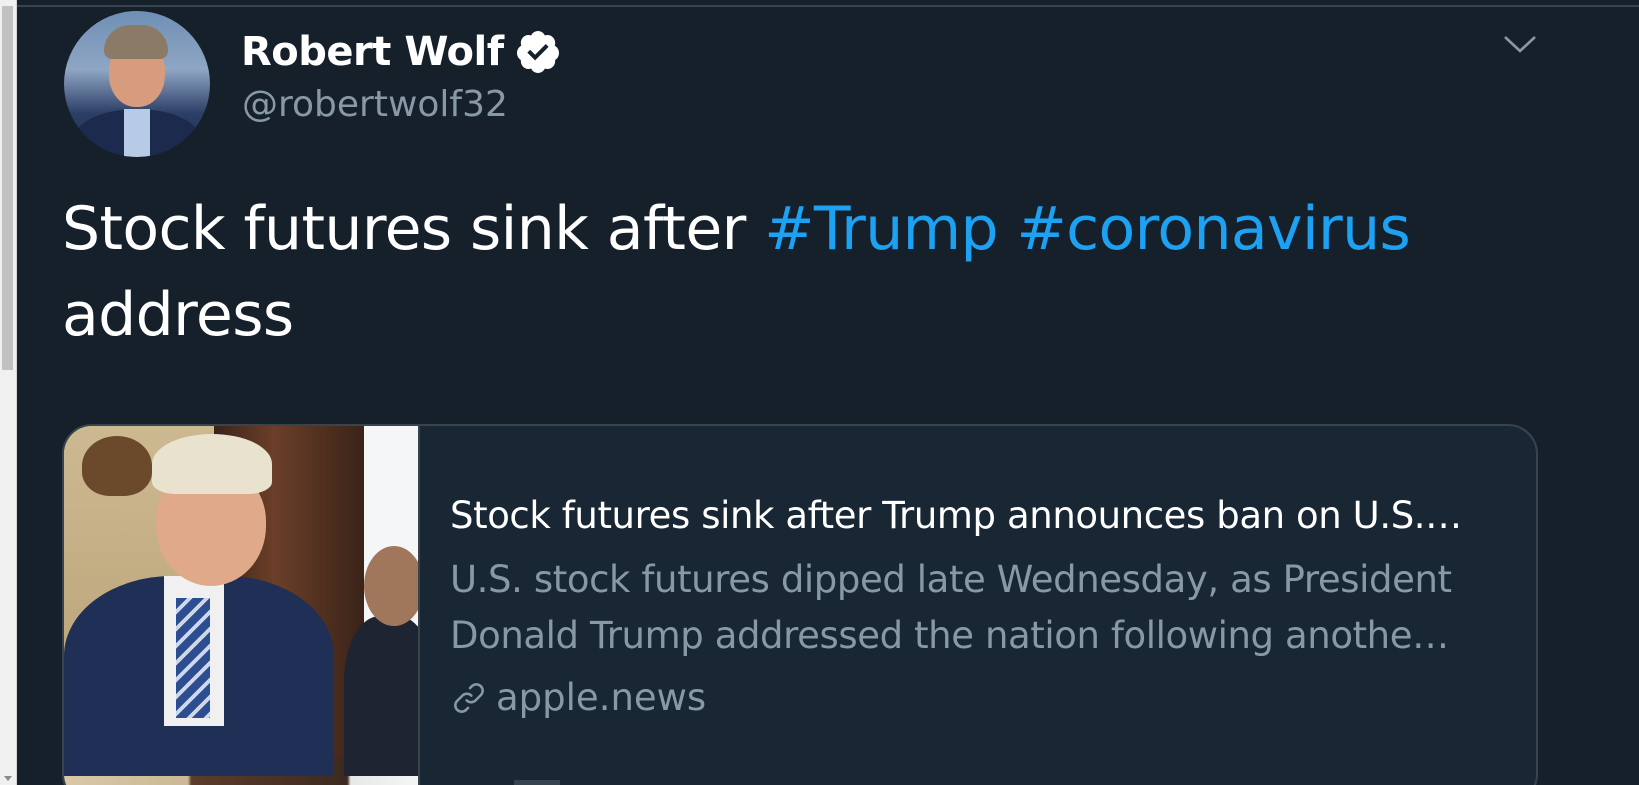  I want to click on card-thumbnail, so click(242, 605).